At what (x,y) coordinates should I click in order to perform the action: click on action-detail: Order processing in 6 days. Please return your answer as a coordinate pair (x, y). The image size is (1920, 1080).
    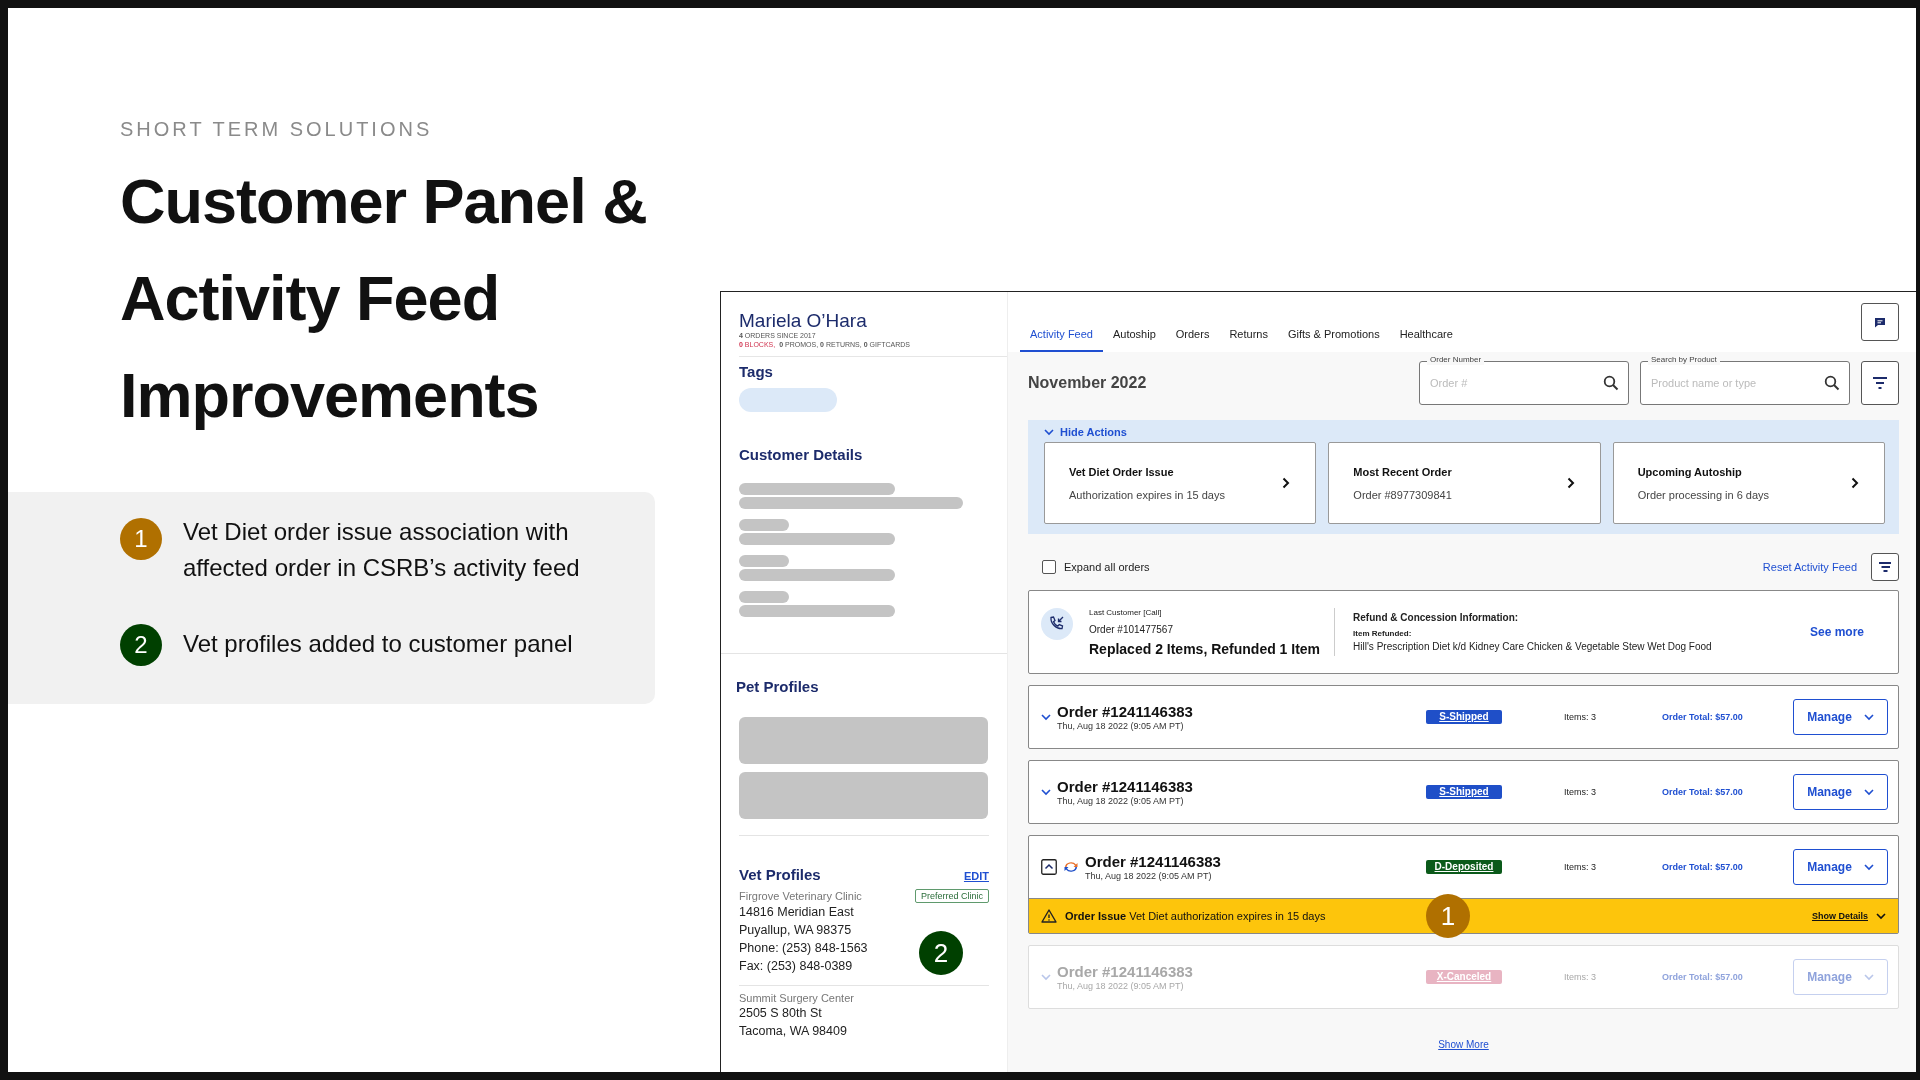
    Looking at the image, I should click on (1703, 494).